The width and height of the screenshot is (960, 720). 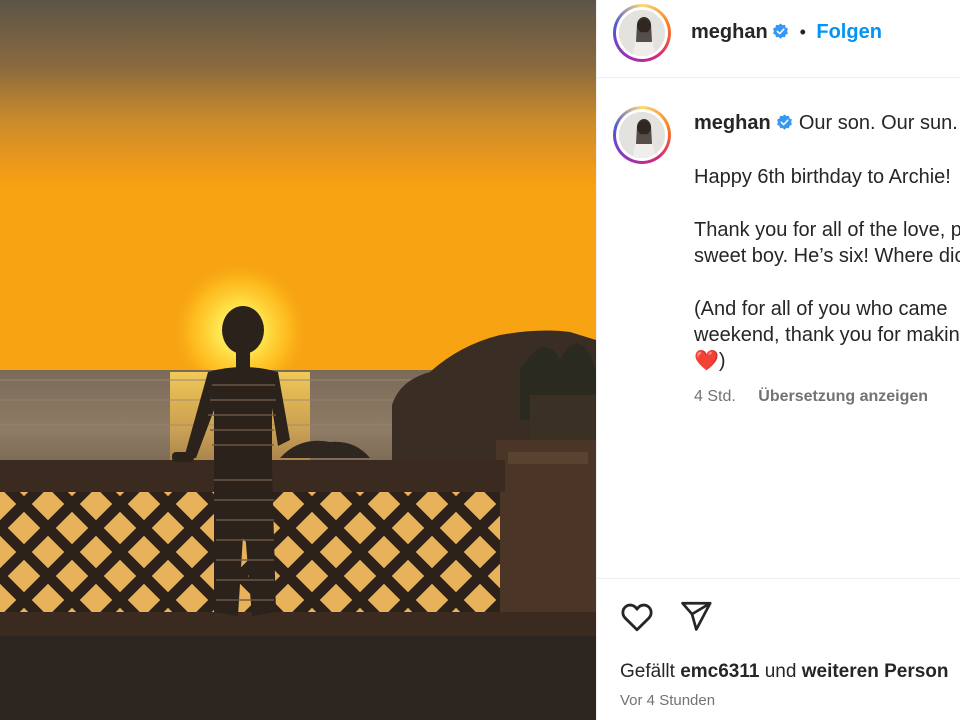 What do you see at coordinates (722, 361) in the screenshot?
I see `caption-line-6: )` at bounding box center [722, 361].